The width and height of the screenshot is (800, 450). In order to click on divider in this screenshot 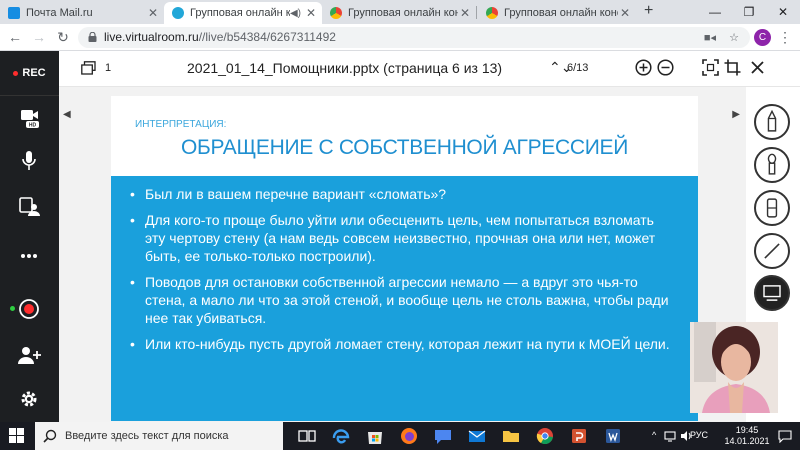, I will do `click(29, 95)`.